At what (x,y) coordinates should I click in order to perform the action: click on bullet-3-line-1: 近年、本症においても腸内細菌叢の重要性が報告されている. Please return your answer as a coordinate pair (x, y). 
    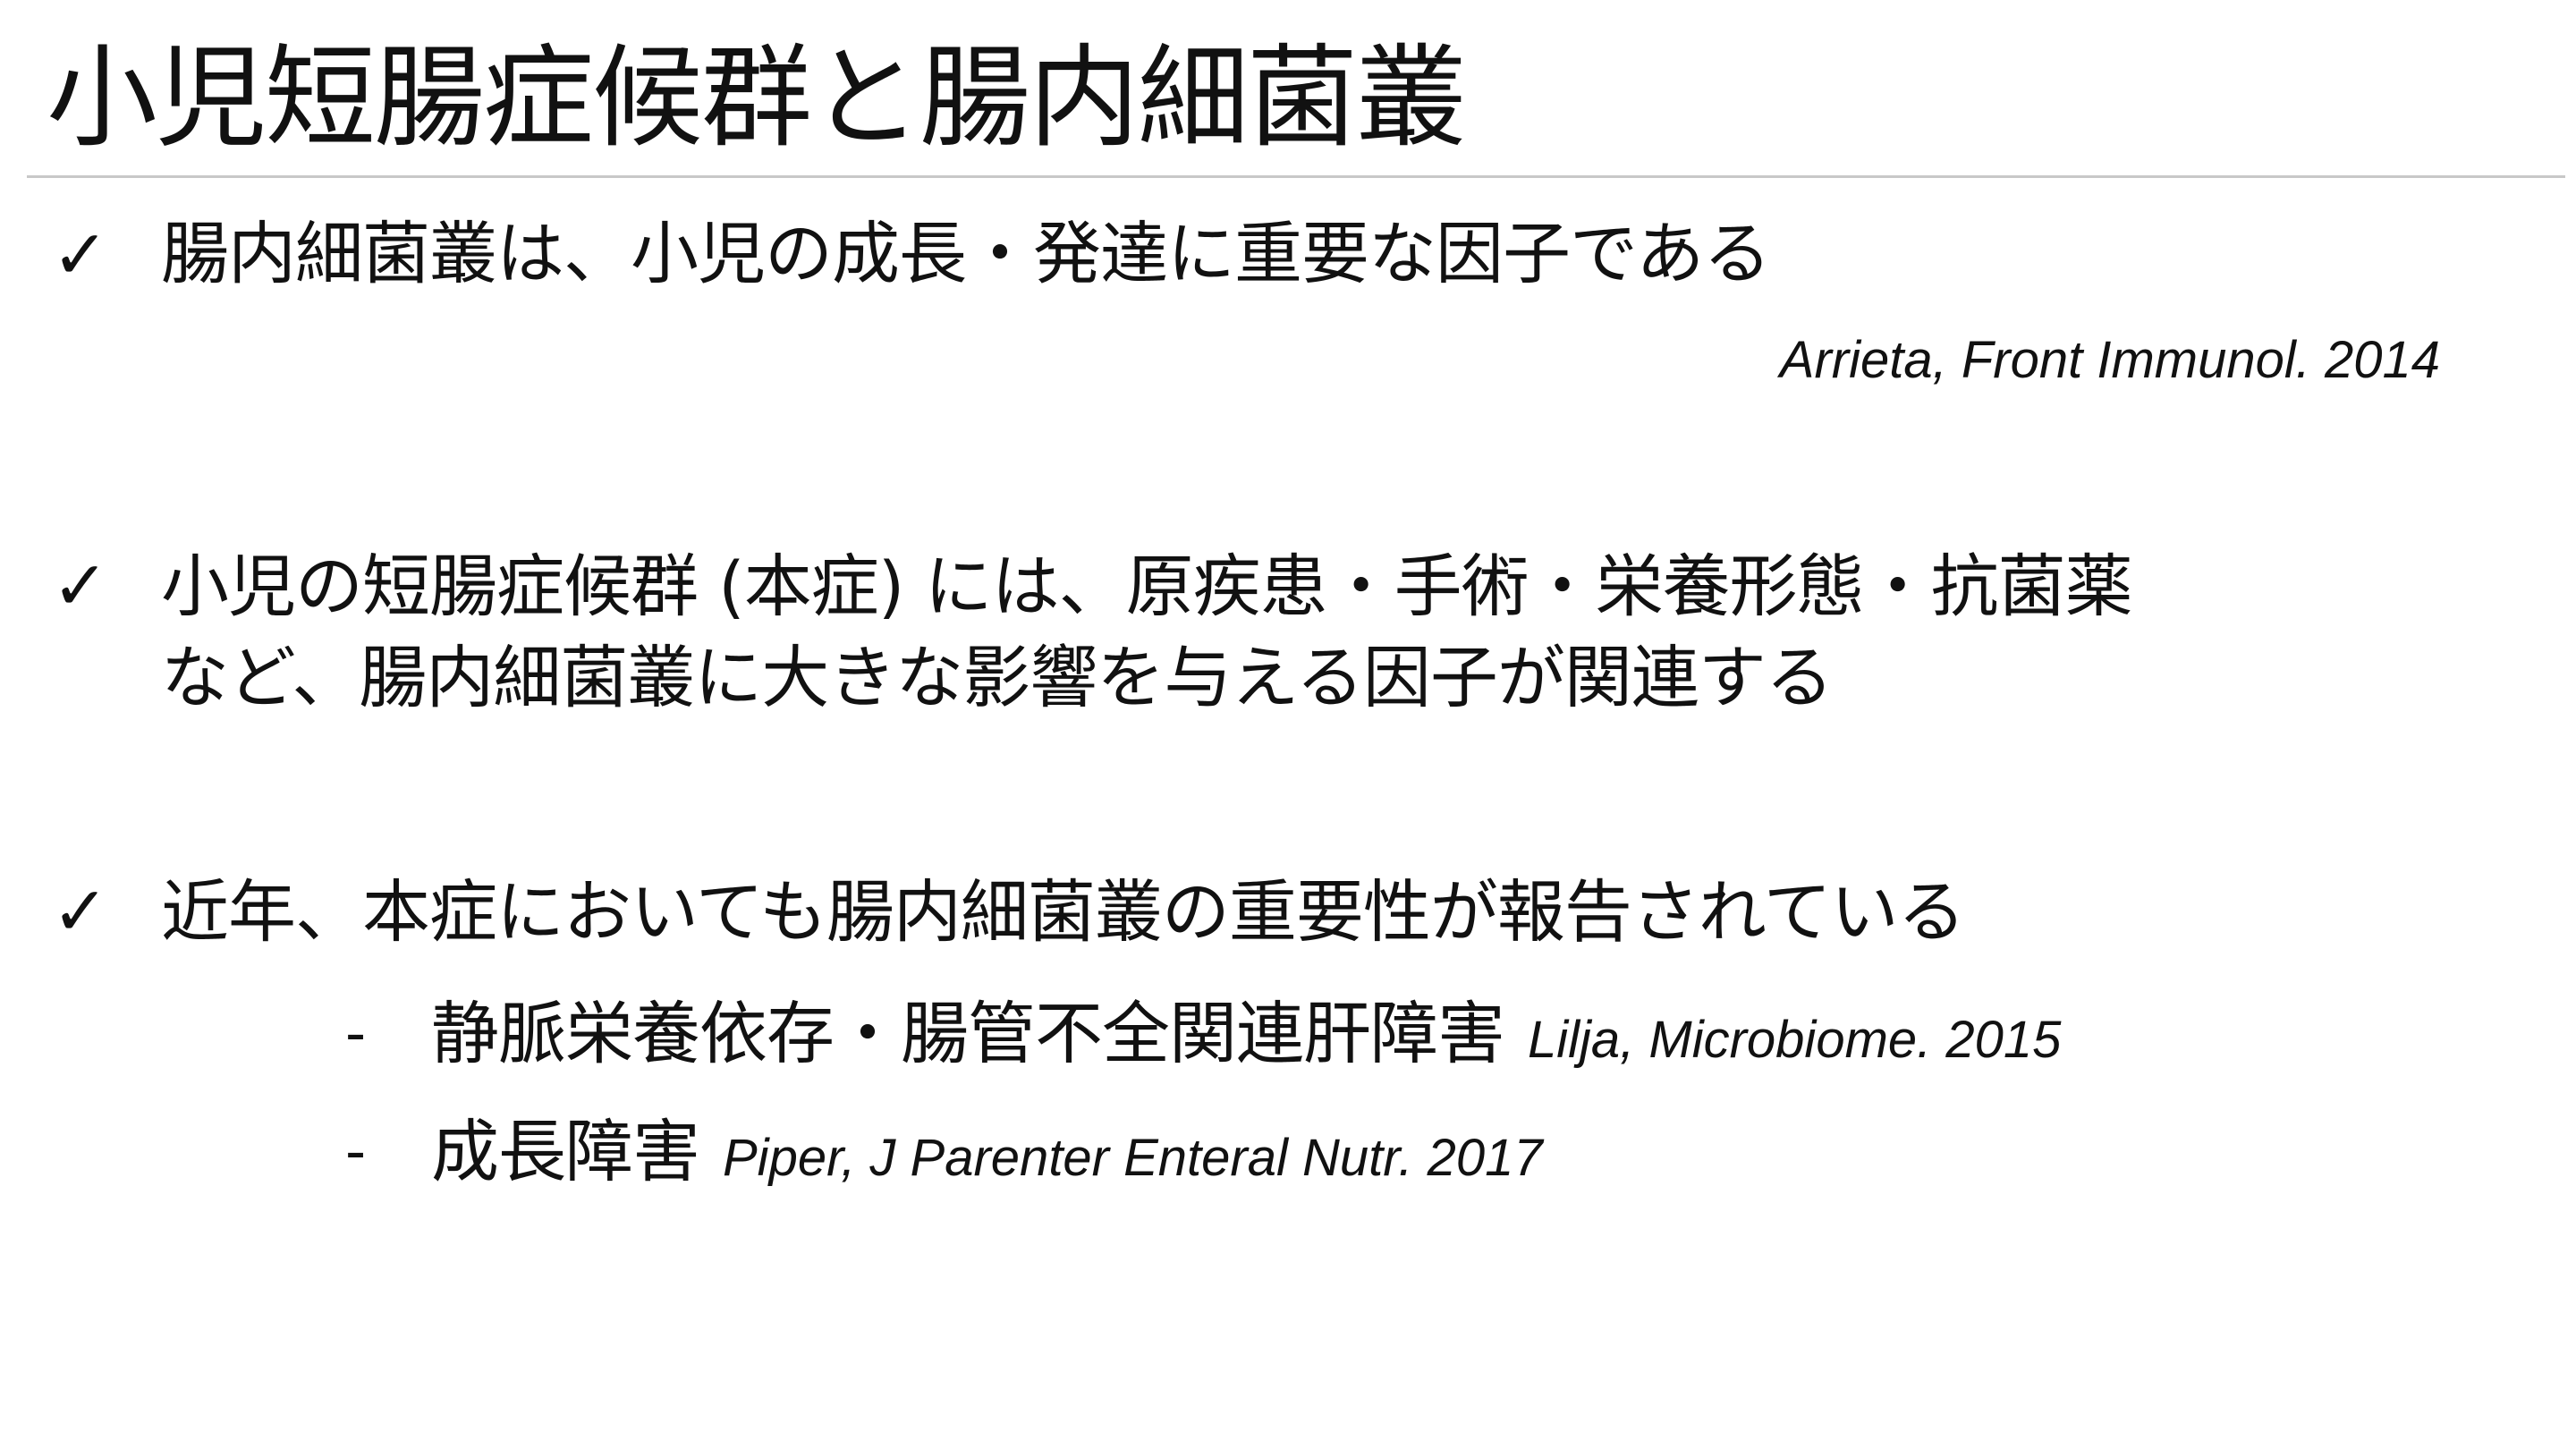
    Looking at the image, I should click on (1063, 912).